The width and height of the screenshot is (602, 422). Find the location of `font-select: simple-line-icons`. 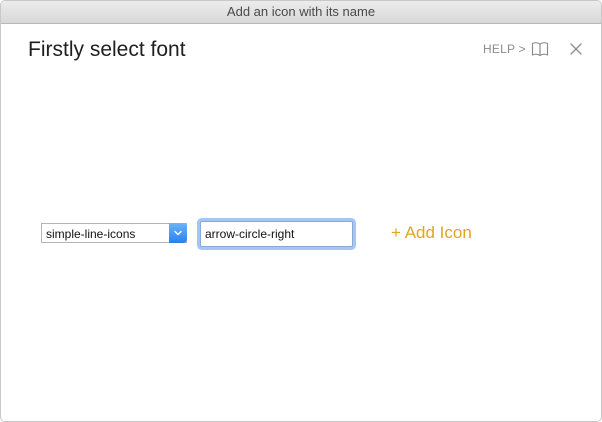

font-select: simple-line-icons is located at coordinates (114, 233).